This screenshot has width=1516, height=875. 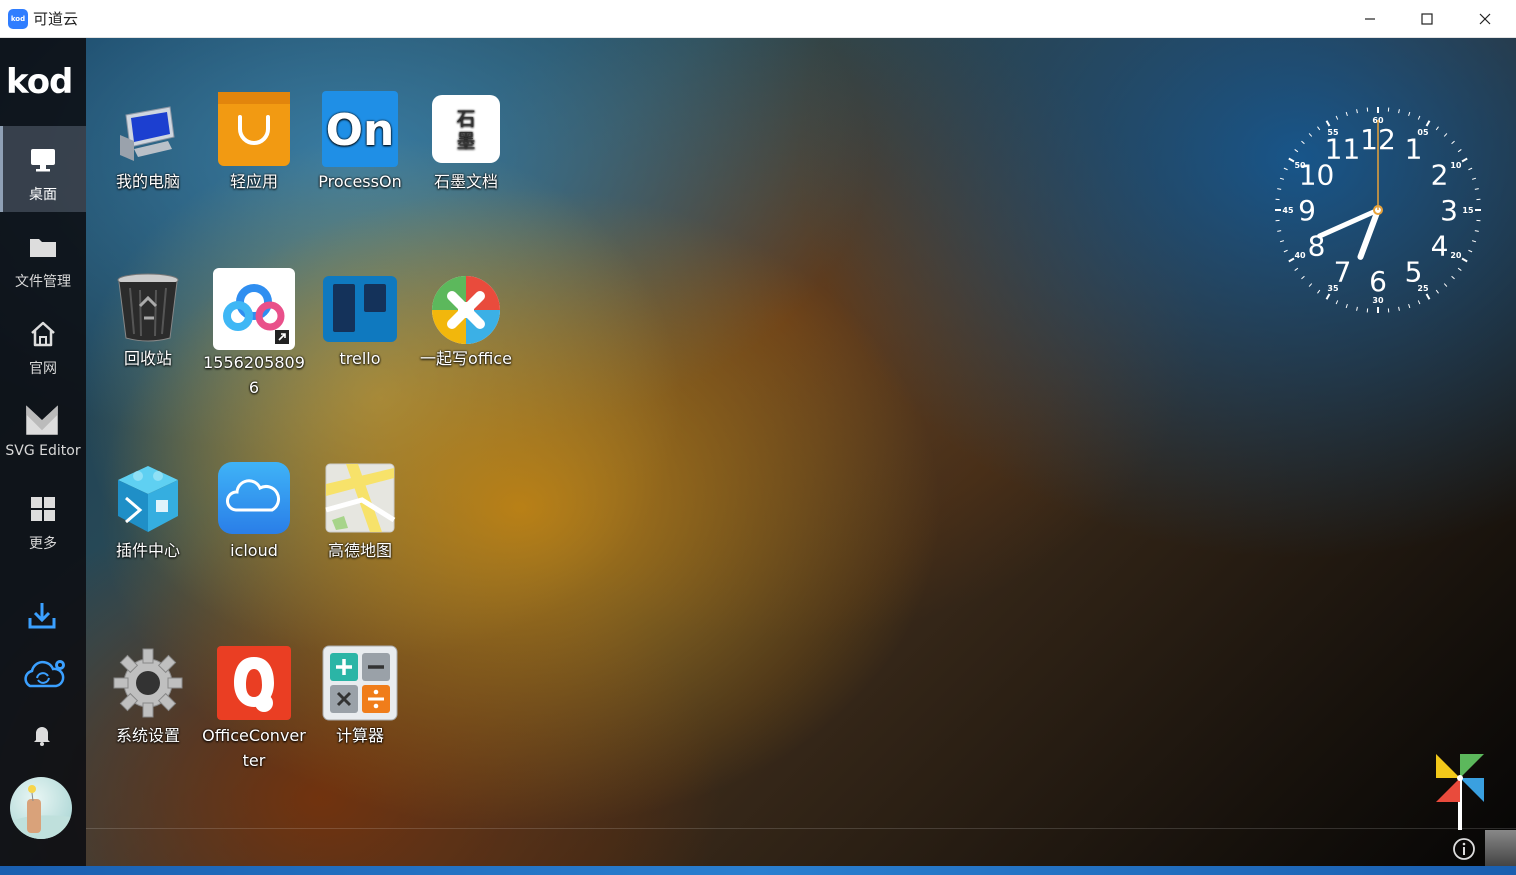 What do you see at coordinates (466, 319) in the screenshot?
I see `desktop-icon-yiqixie-office: 一起写office` at bounding box center [466, 319].